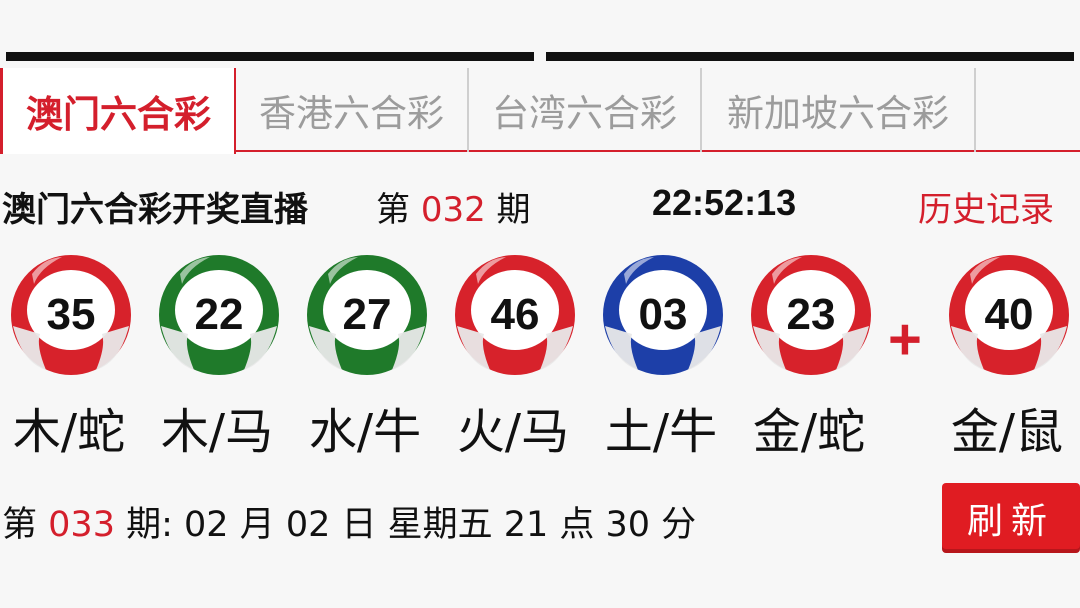  I want to click on tab-singapore: 新加坡六合彩, so click(839, 110).